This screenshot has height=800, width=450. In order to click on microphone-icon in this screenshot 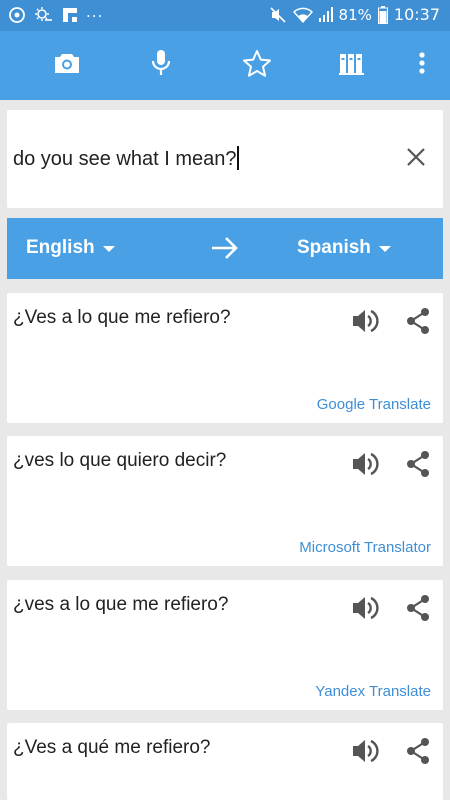, I will do `click(161, 65)`.